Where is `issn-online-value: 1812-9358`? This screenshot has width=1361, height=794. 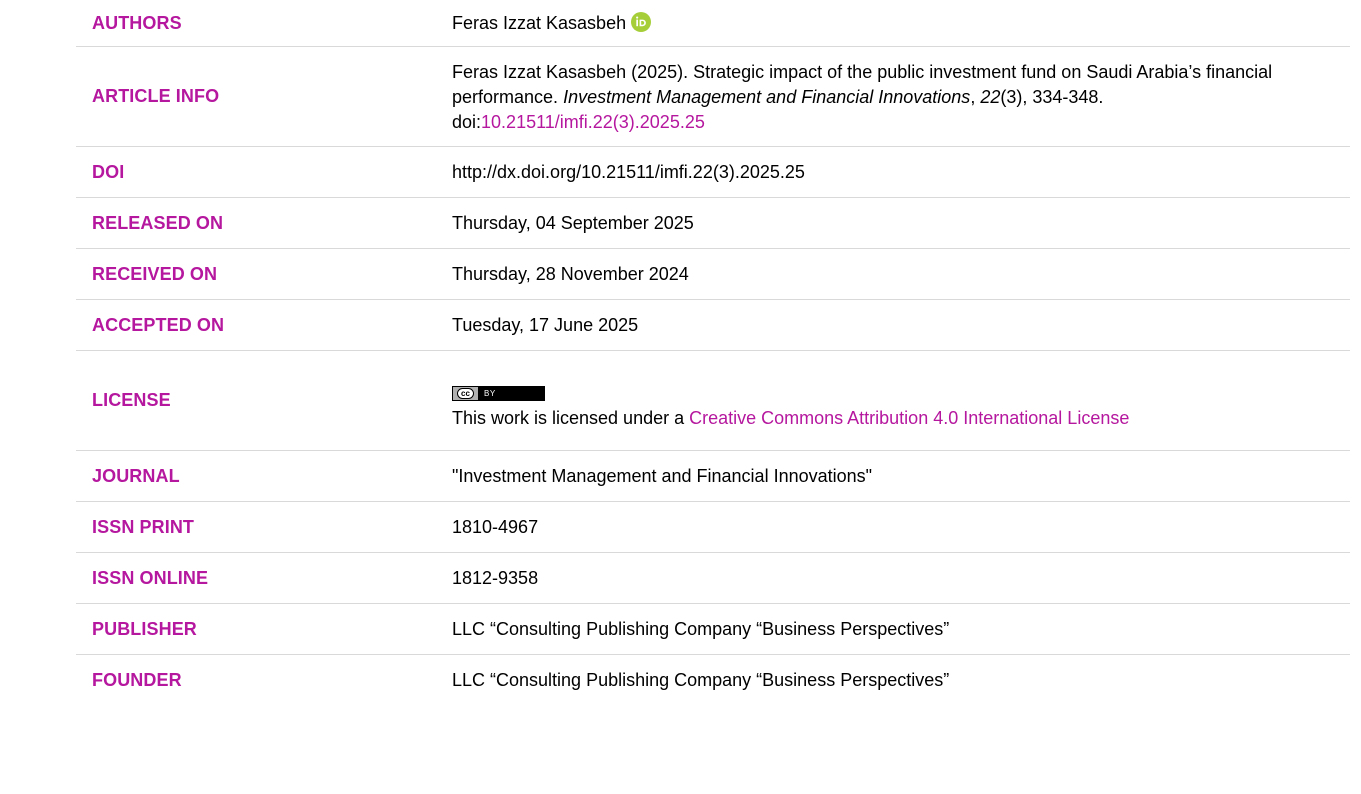
issn-online-value: 1812-9358 is located at coordinates (495, 577).